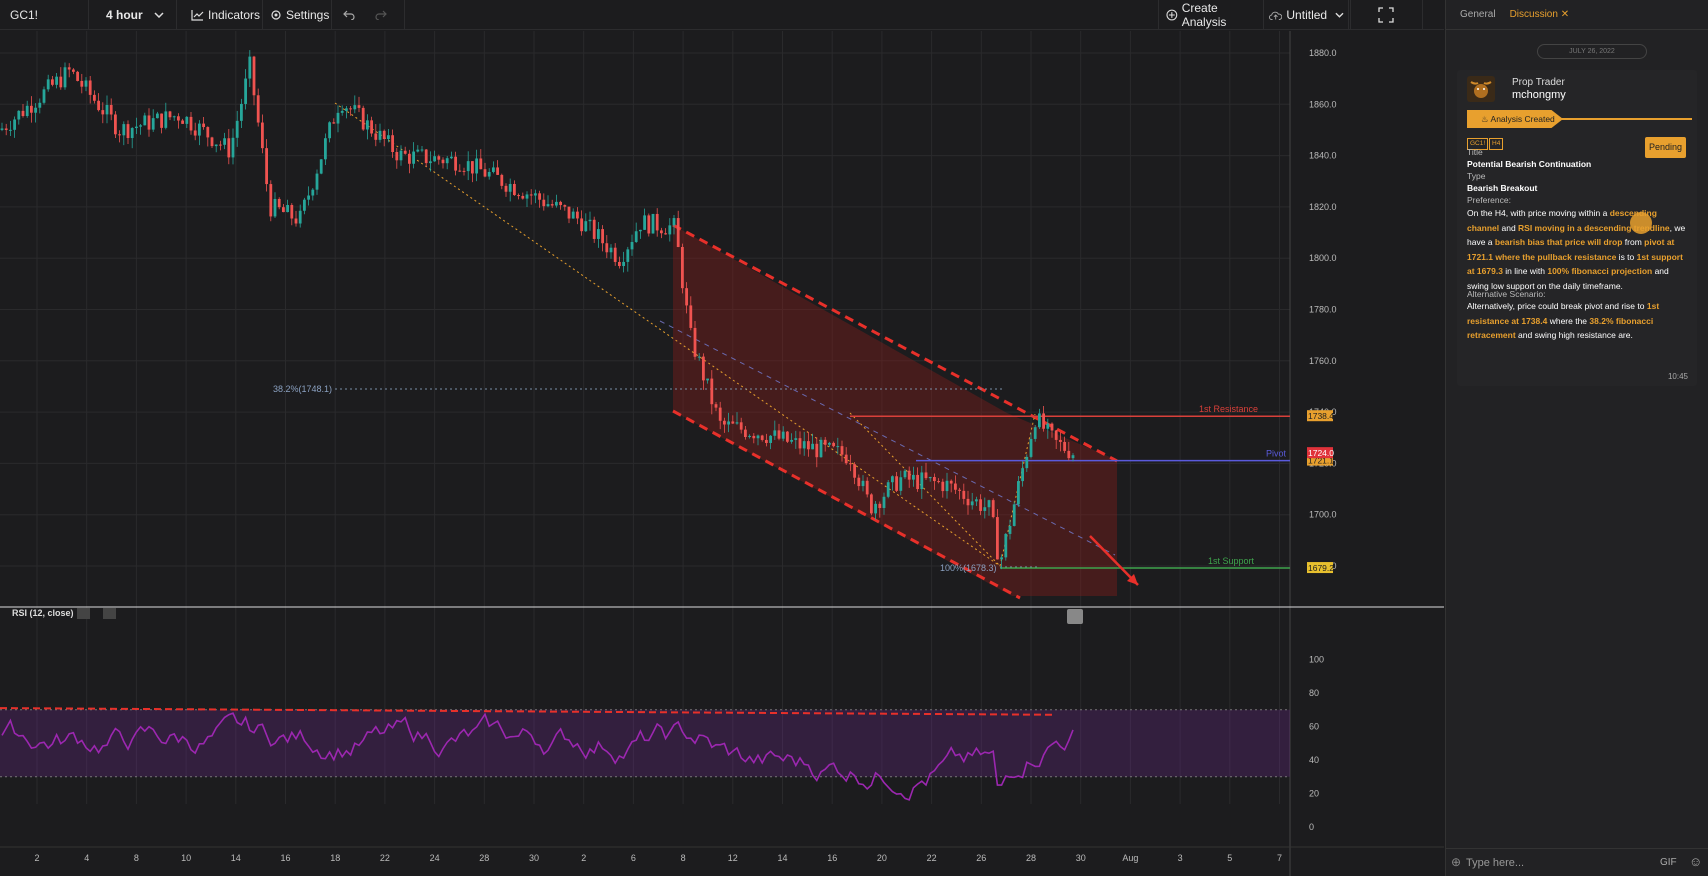 The width and height of the screenshot is (1708, 876). Describe the element at coordinates (1695, 861) in the screenshot. I see `emoji-icon: ☺` at that location.